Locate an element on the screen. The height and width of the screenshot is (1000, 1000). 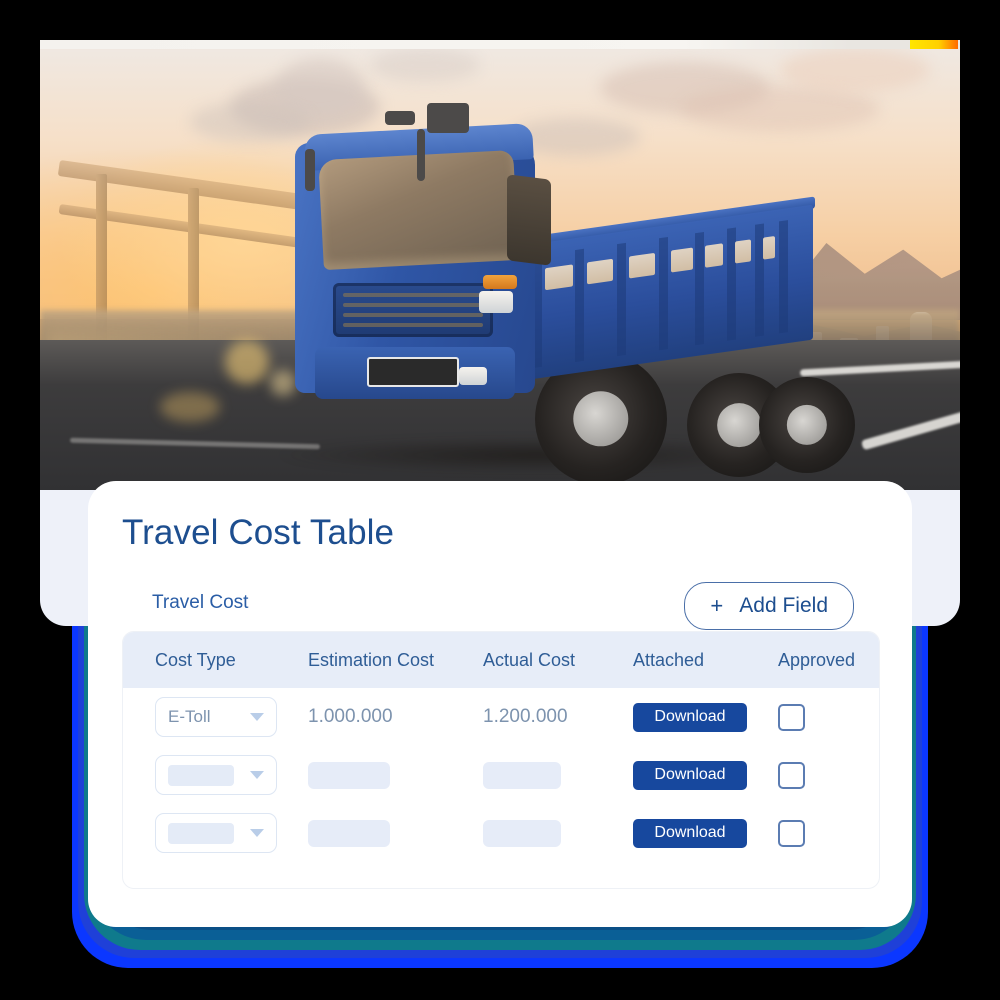
cloud is located at coordinates (425, 65).